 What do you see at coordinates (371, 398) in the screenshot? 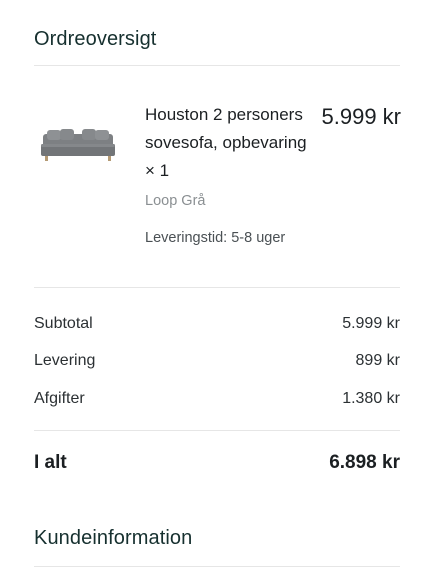
I see `fees-value: 1.380 kr` at bounding box center [371, 398].